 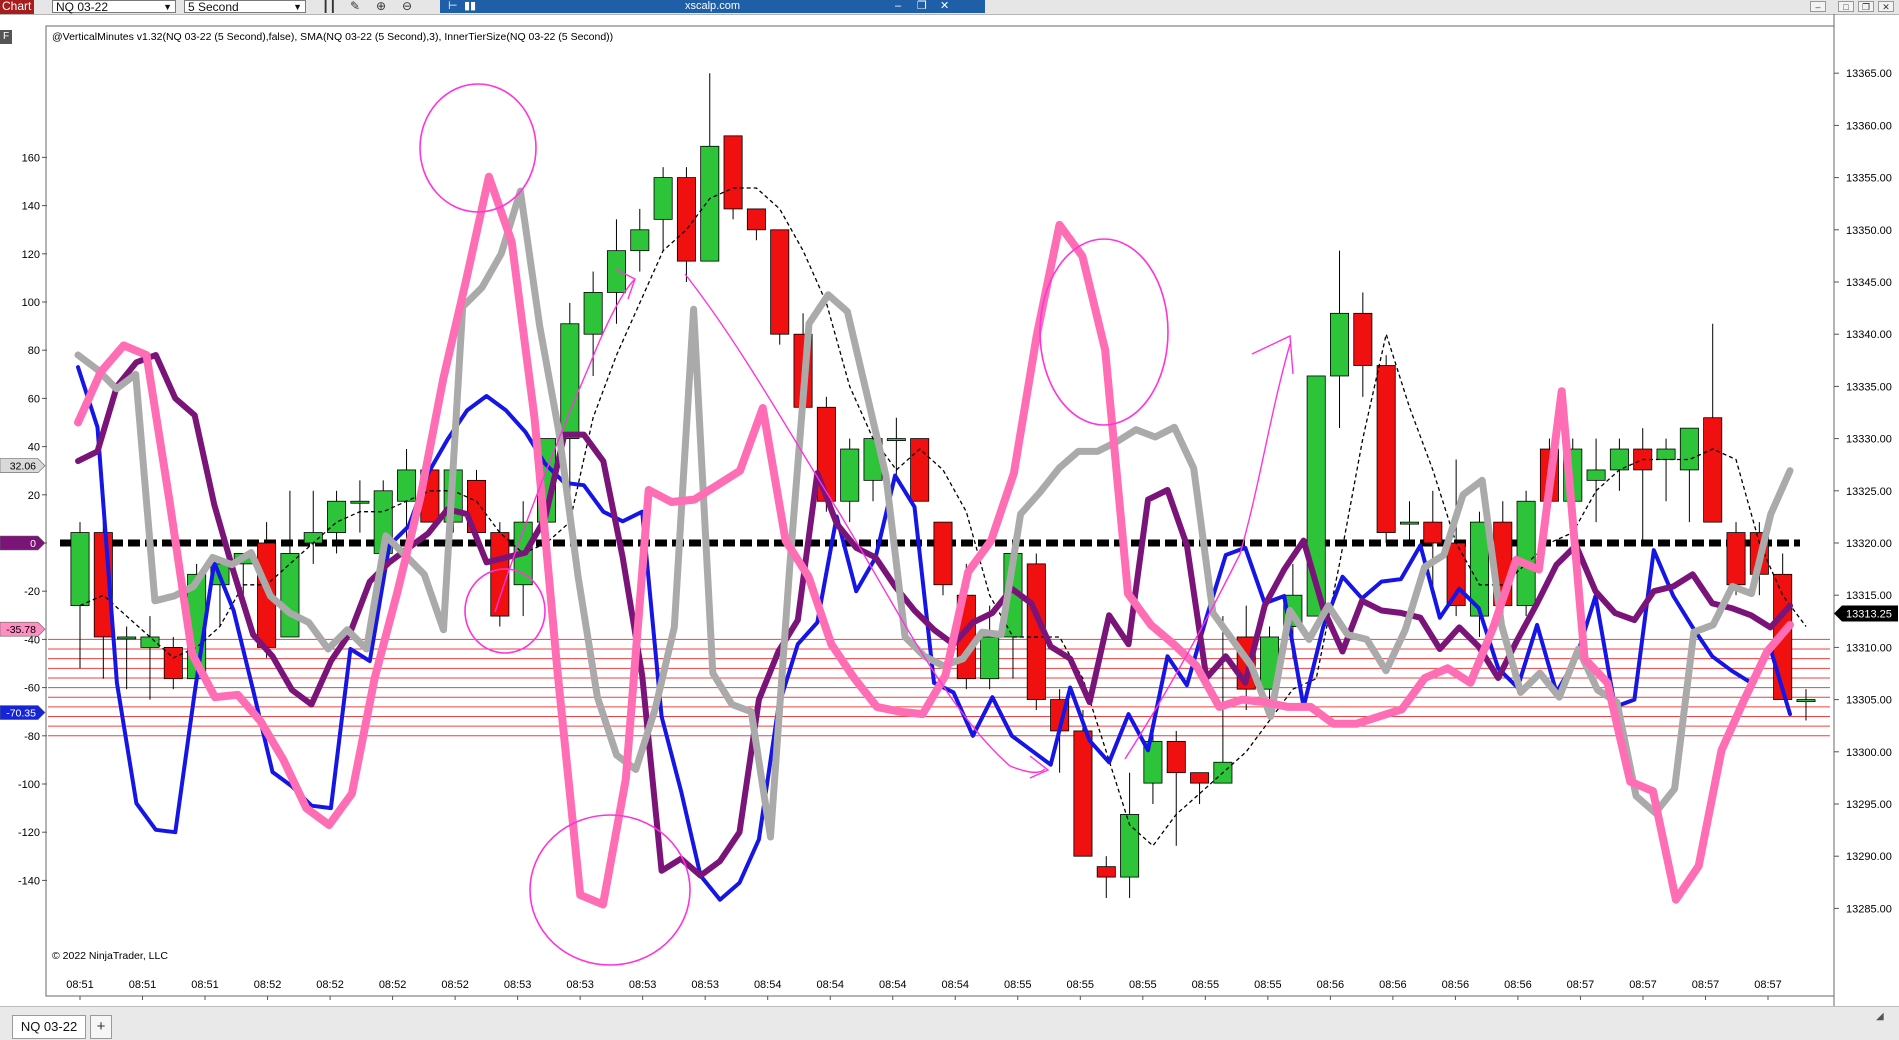 I want to click on close-icon: ✕, so click(x=944, y=6).